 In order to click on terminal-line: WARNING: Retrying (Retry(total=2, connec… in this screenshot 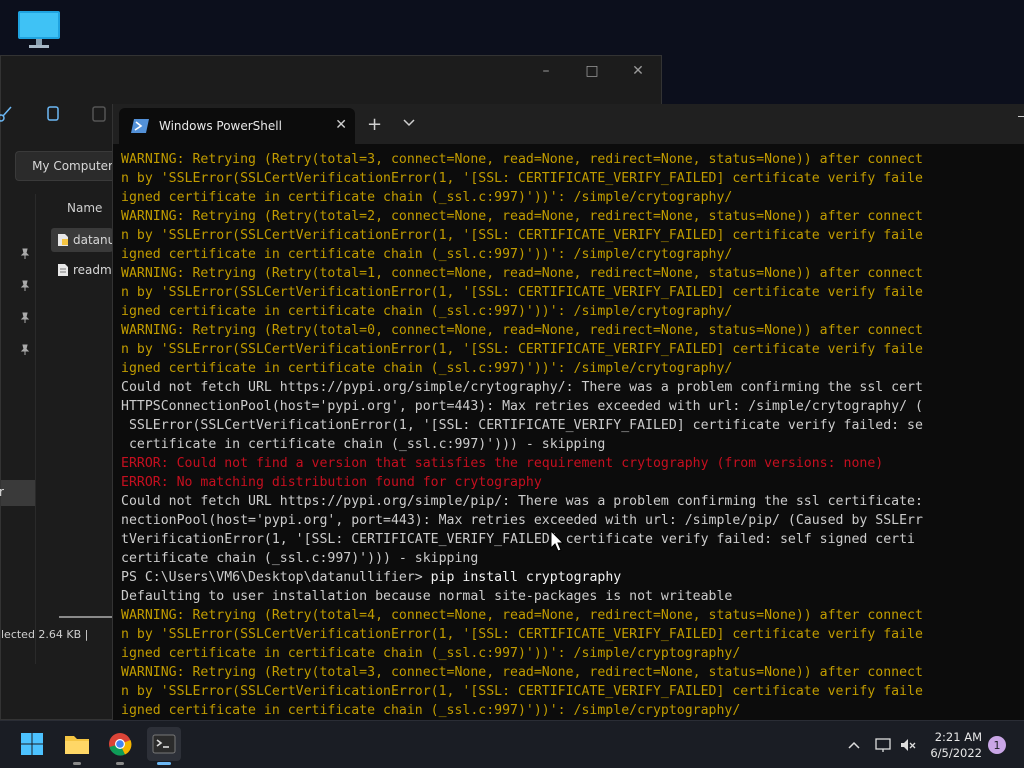, I will do `click(522, 216)`.